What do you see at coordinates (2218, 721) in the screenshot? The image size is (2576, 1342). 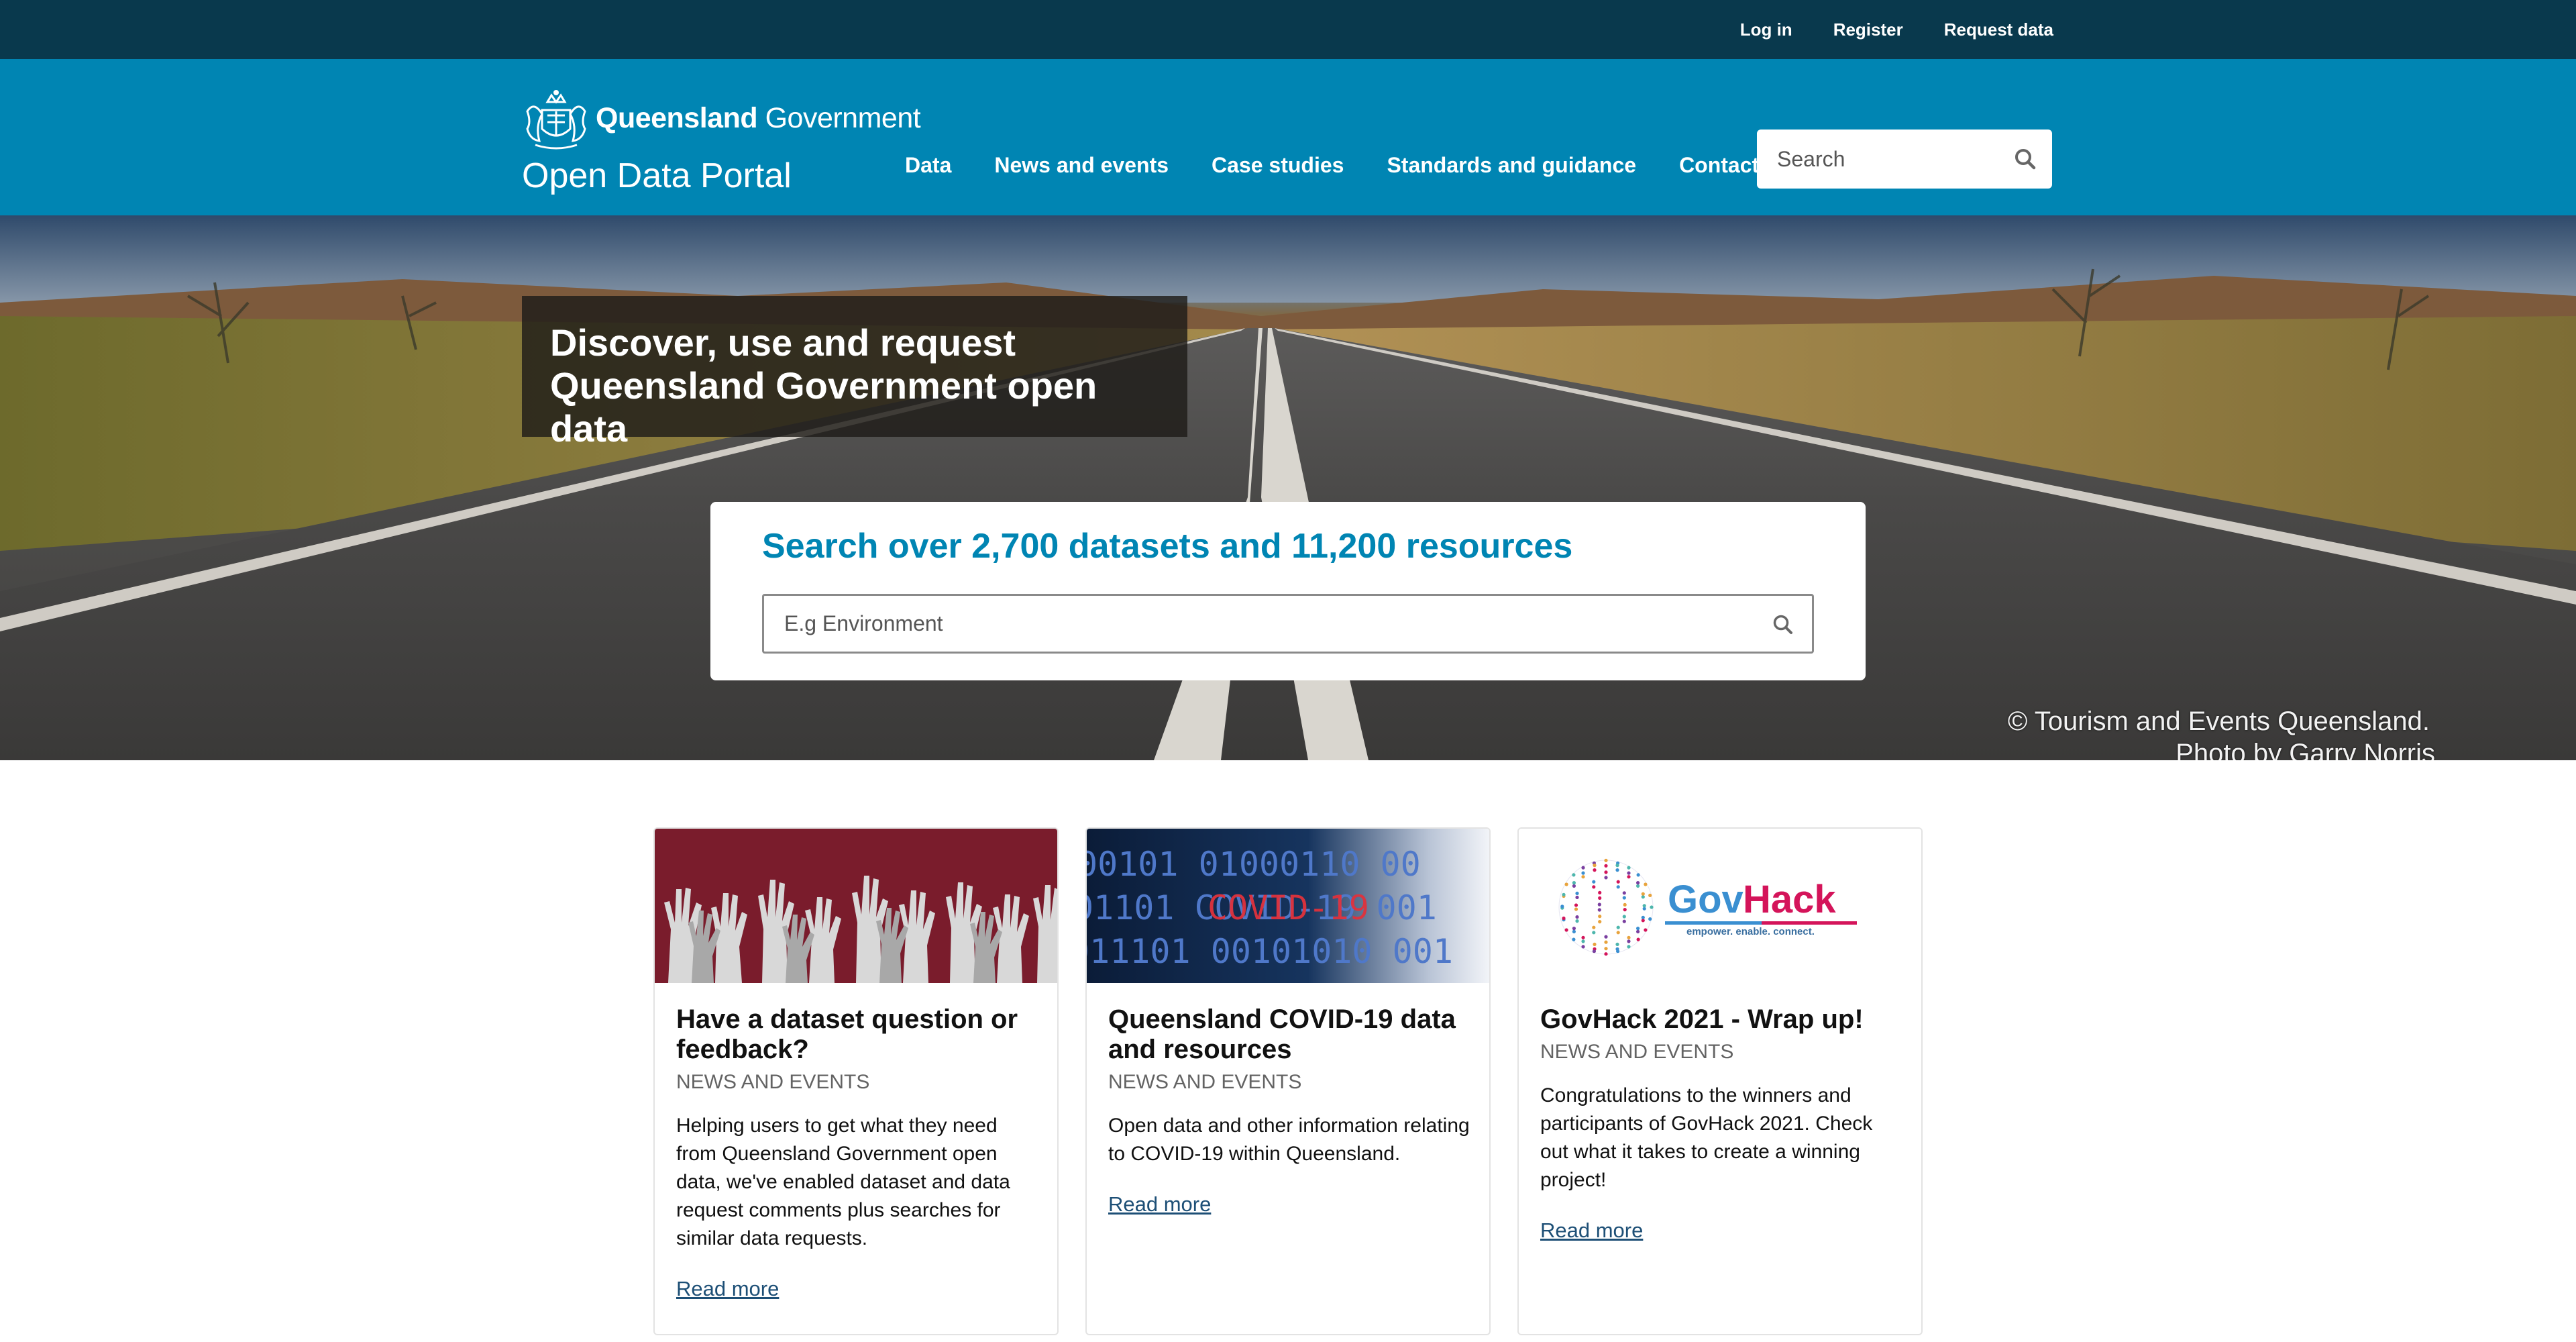 I see `photo-credit-line1: © Tourism and Events Queensland.` at bounding box center [2218, 721].